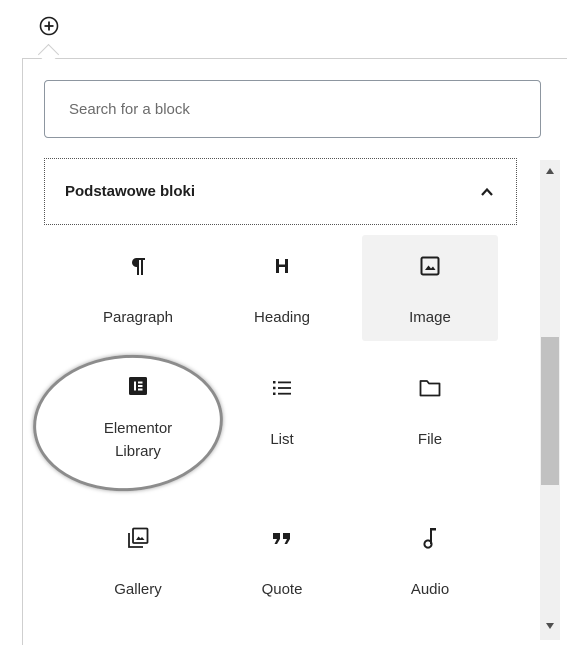 This screenshot has height=645, width=568. I want to click on block-list: List, so click(282, 410).